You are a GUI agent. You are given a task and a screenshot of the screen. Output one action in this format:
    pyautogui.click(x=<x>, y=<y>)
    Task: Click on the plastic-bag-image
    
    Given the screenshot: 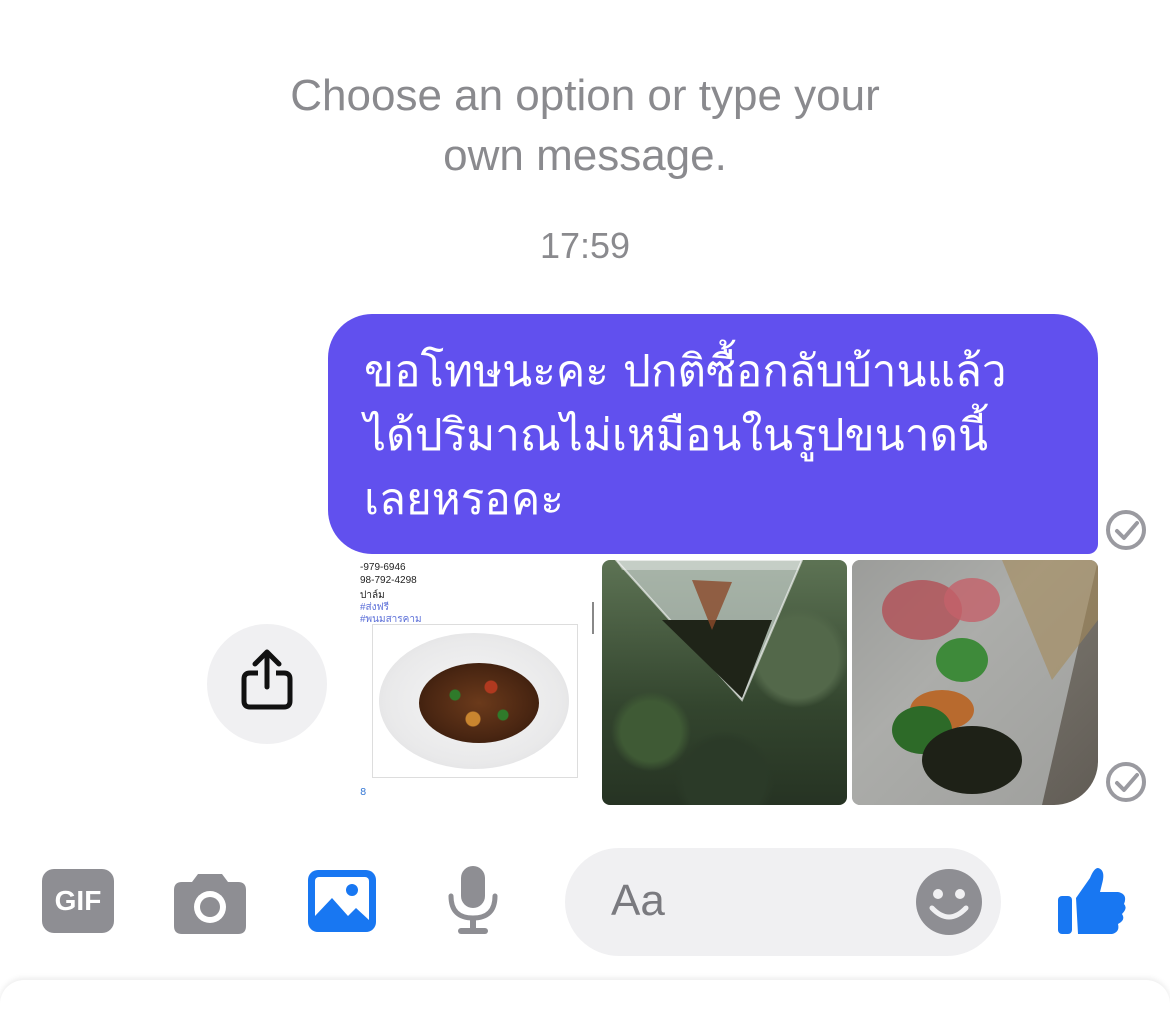 What is the action you would take?
    pyautogui.click(x=709, y=631)
    